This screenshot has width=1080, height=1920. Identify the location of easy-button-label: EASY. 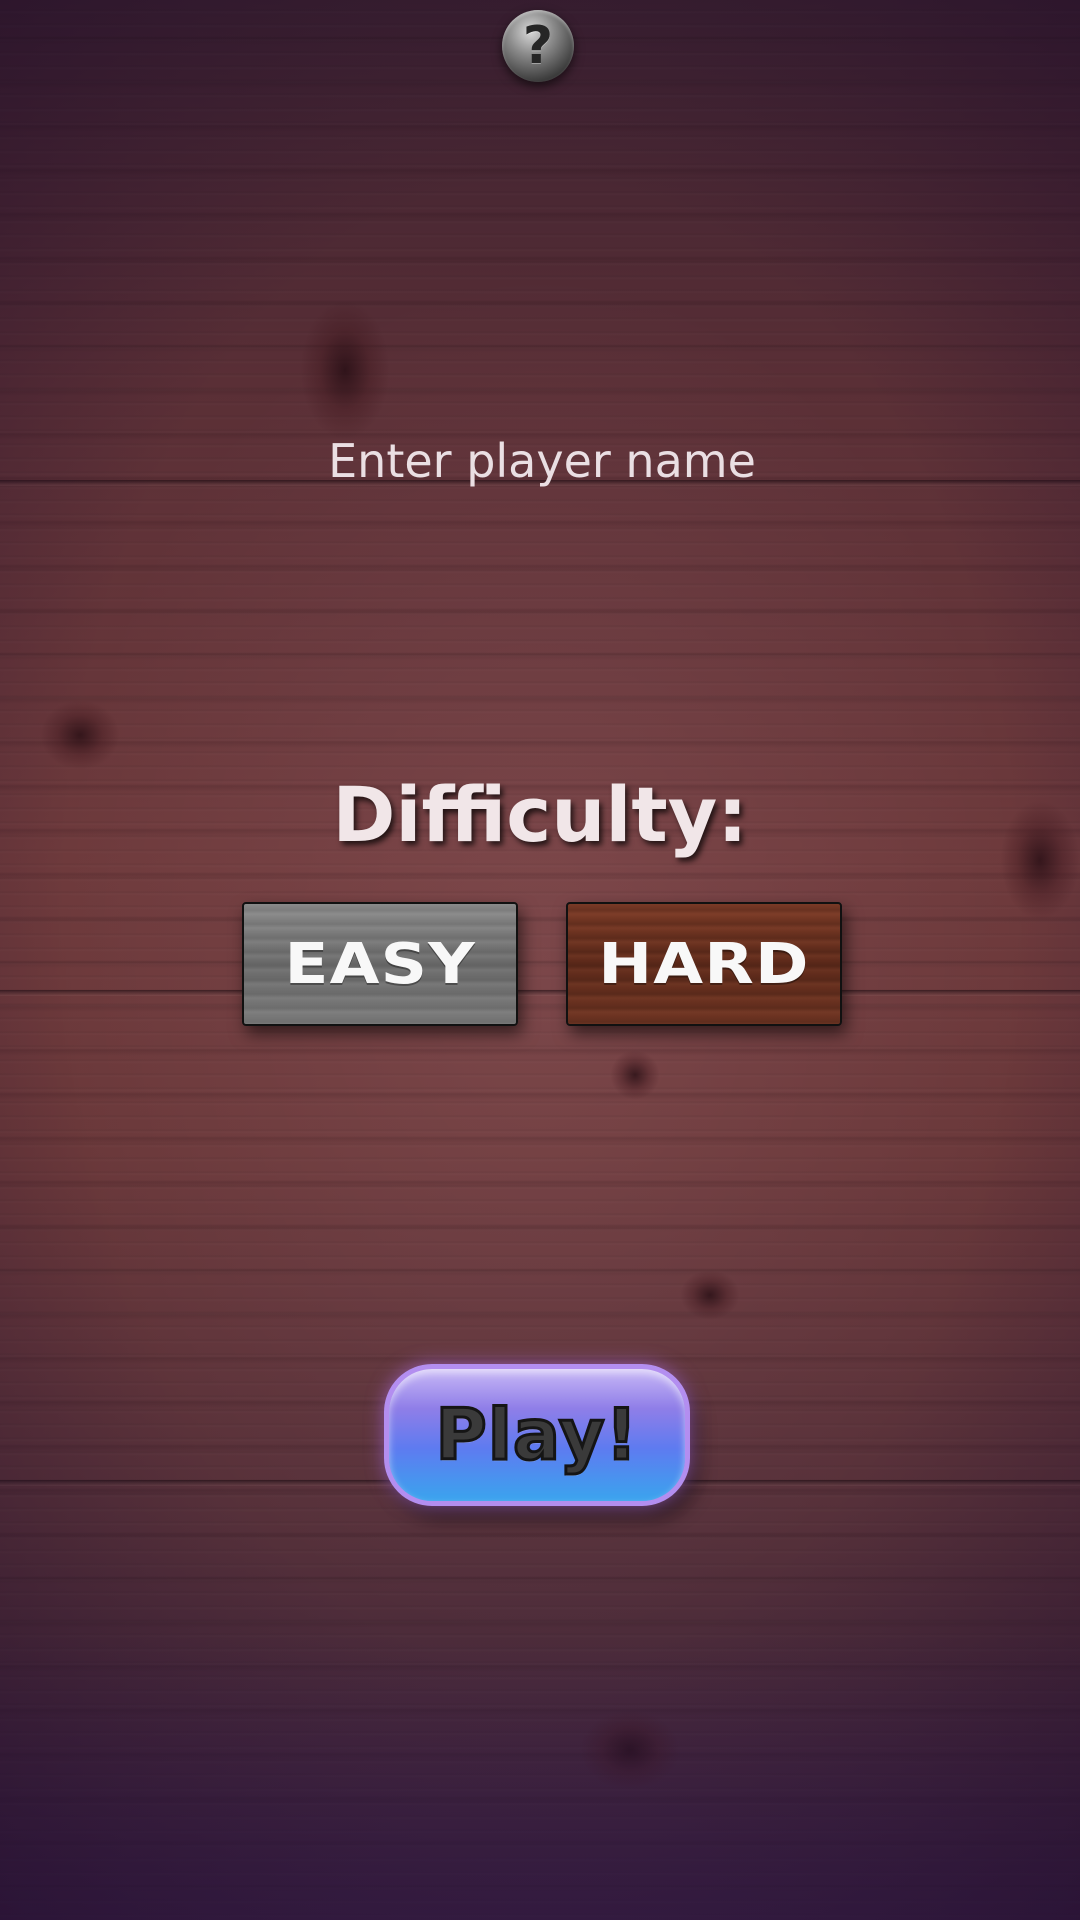
(380, 964).